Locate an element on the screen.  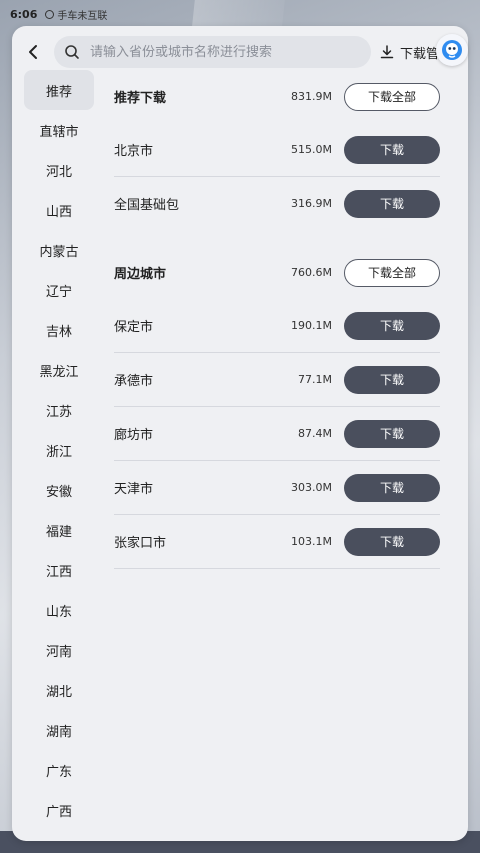
sidebar-item-inner-mongolia: 内蒙古 is located at coordinates (59, 250).